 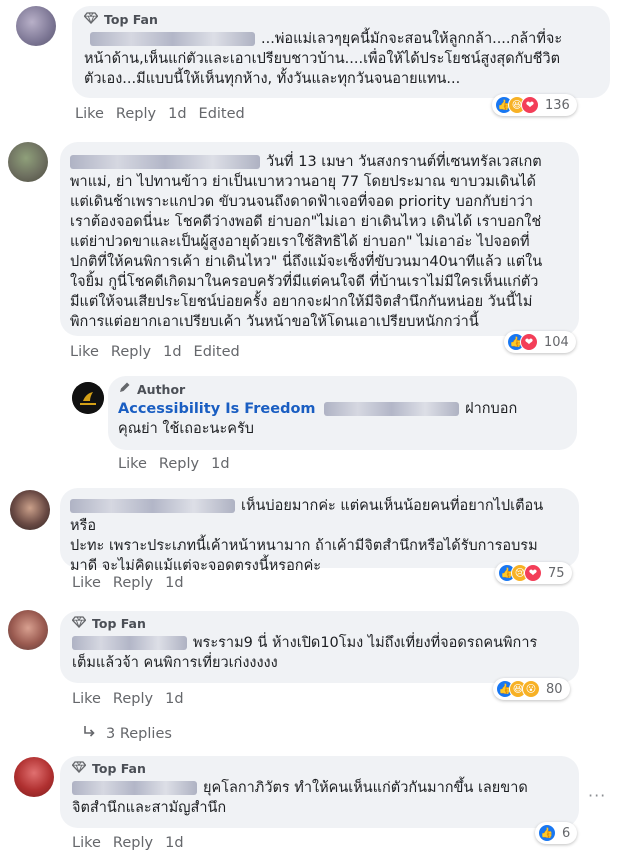 I want to click on replies-count-label: 3 Replies, so click(x=139, y=734).